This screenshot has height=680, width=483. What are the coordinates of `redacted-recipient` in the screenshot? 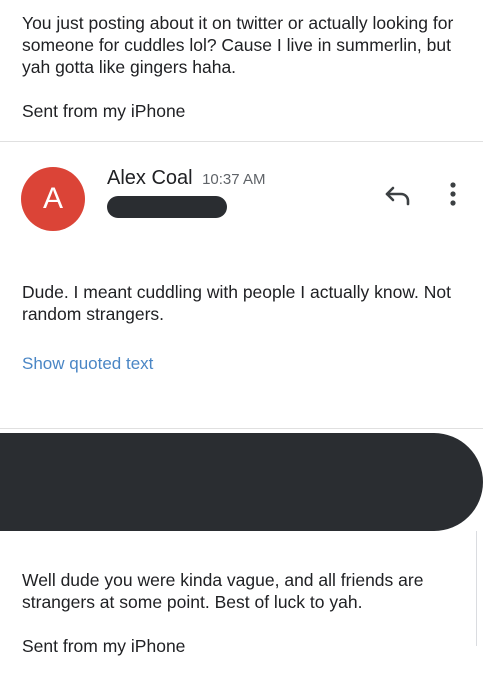 It's located at (167, 207).